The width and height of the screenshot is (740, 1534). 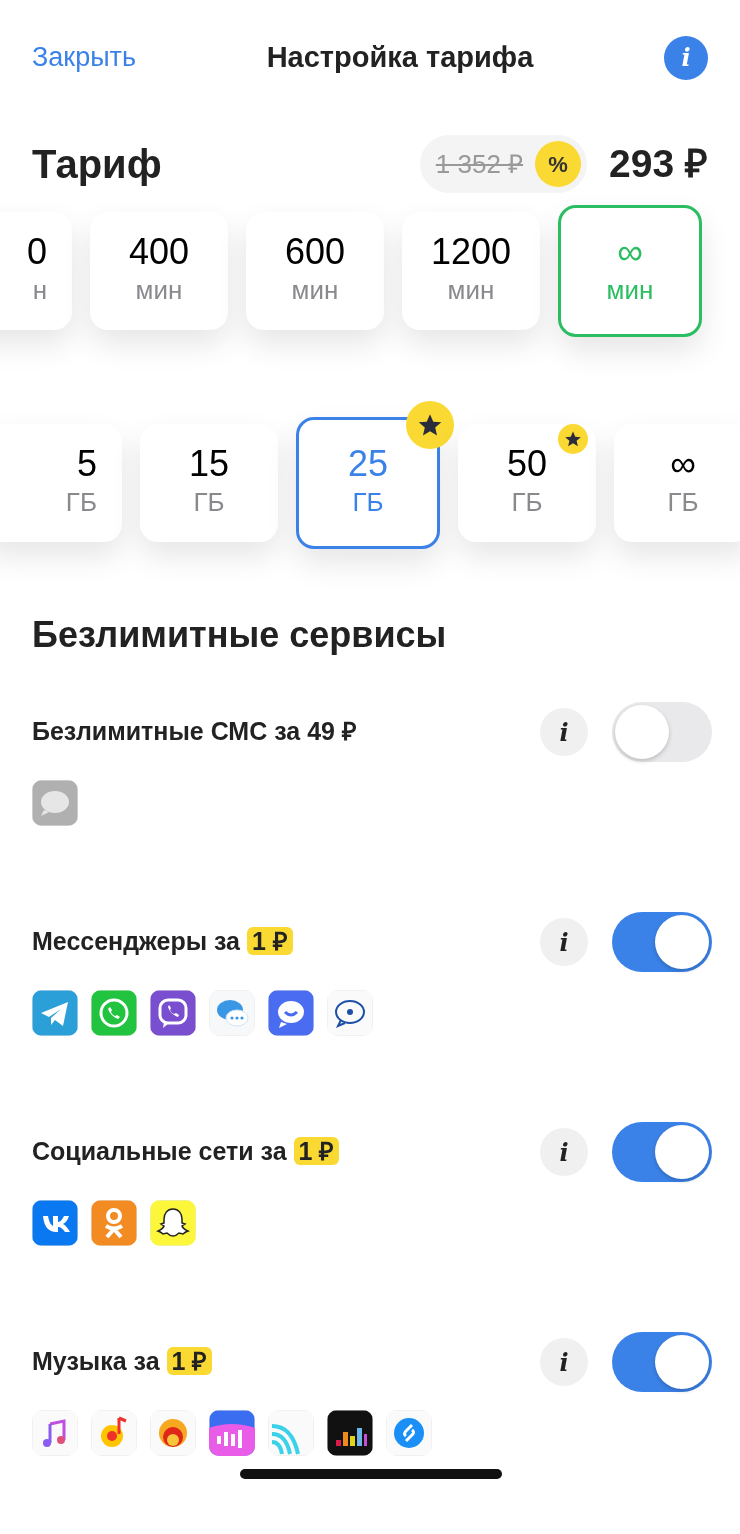 What do you see at coordinates (55, 1013) in the screenshot?
I see `paper-plane-icon` at bounding box center [55, 1013].